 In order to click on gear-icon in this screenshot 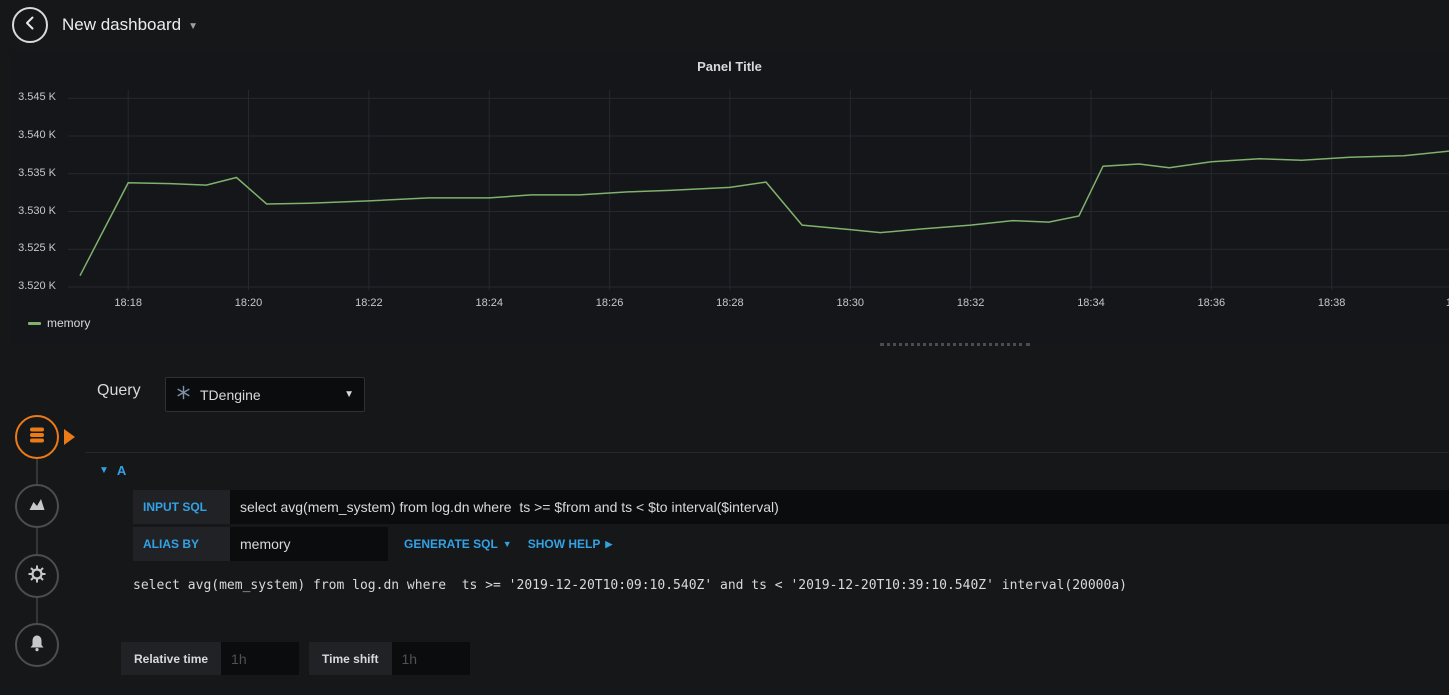, I will do `click(37, 576)`.